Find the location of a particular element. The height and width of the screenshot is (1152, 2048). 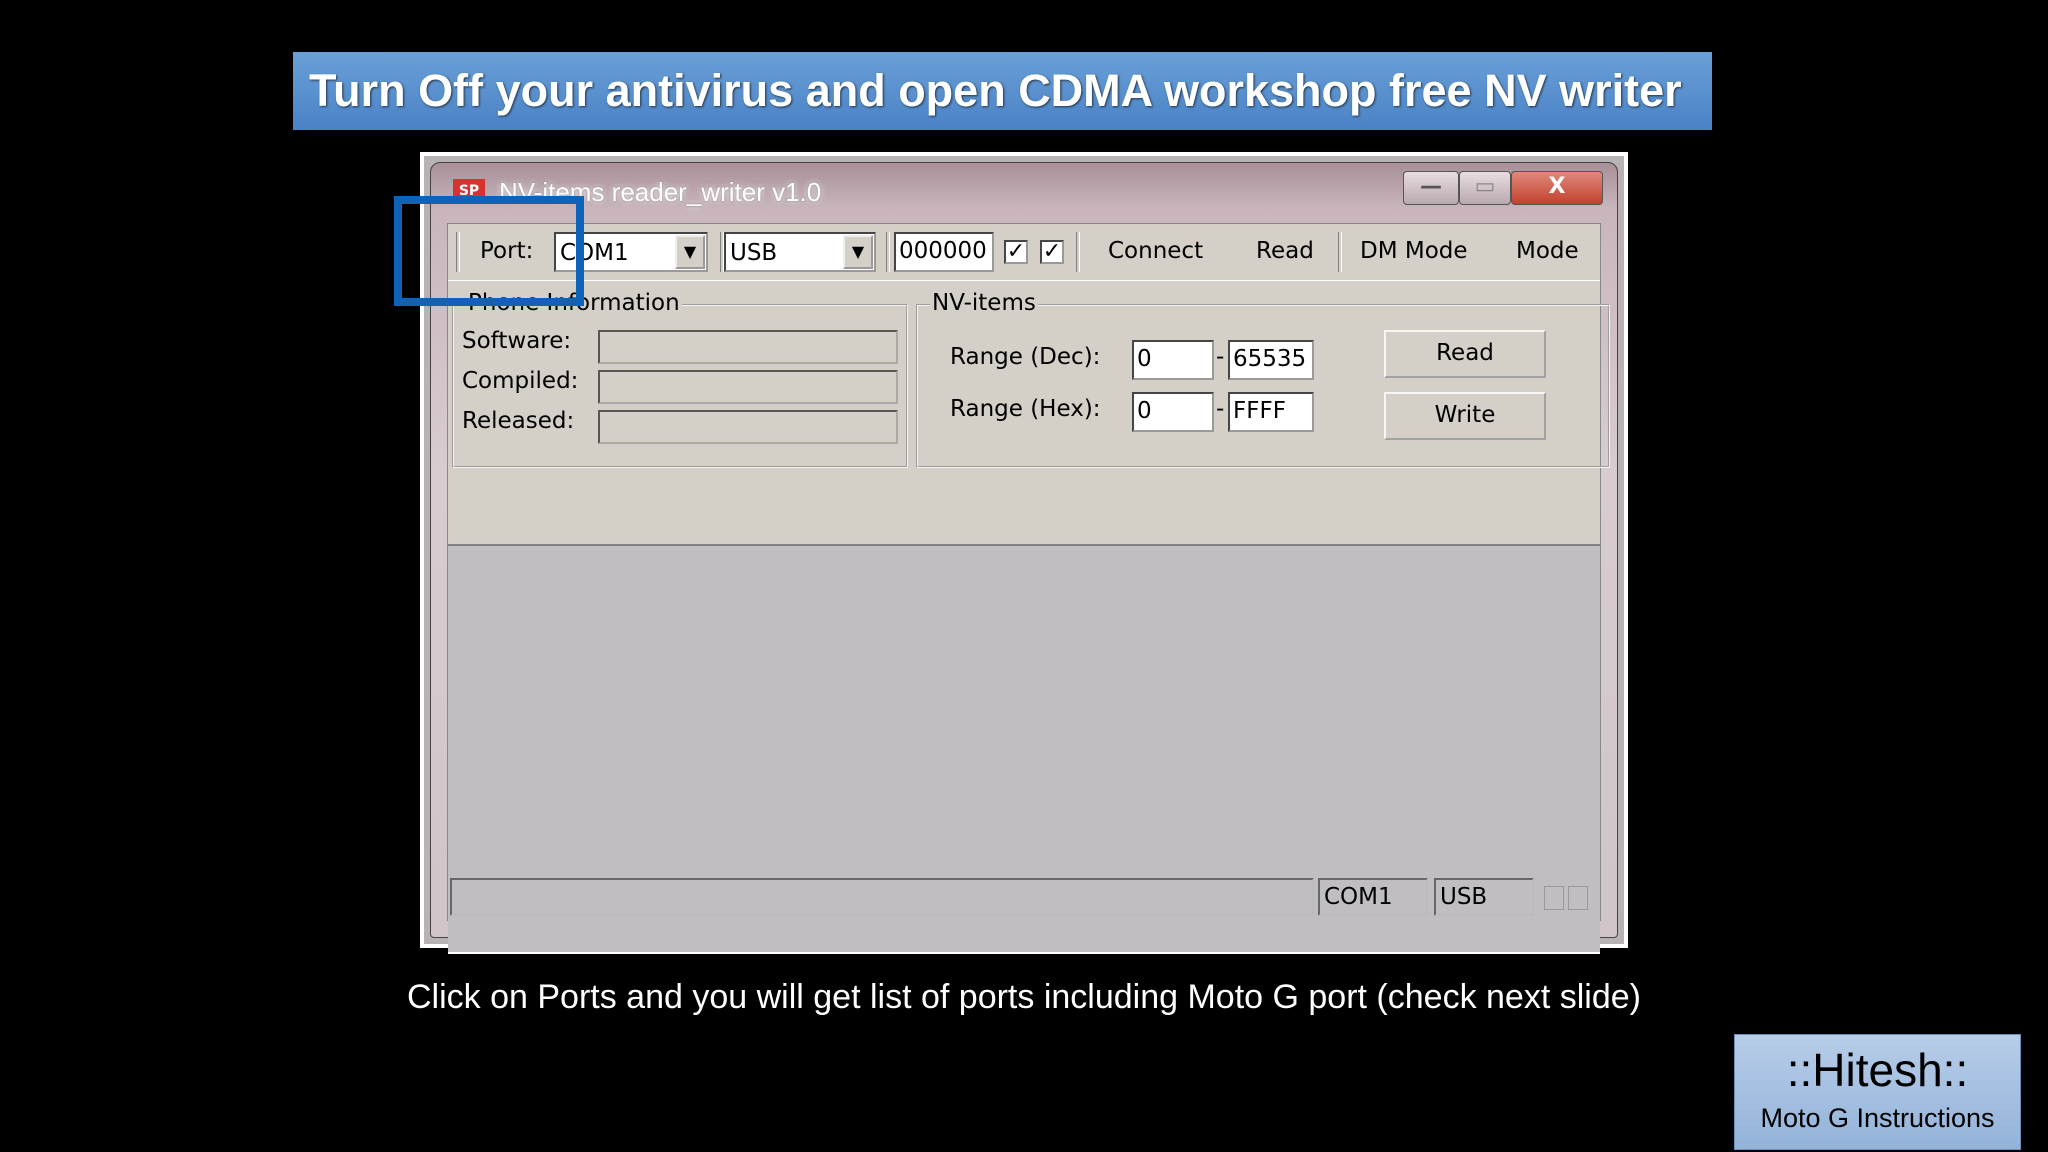

compiled-field is located at coordinates (748, 387).